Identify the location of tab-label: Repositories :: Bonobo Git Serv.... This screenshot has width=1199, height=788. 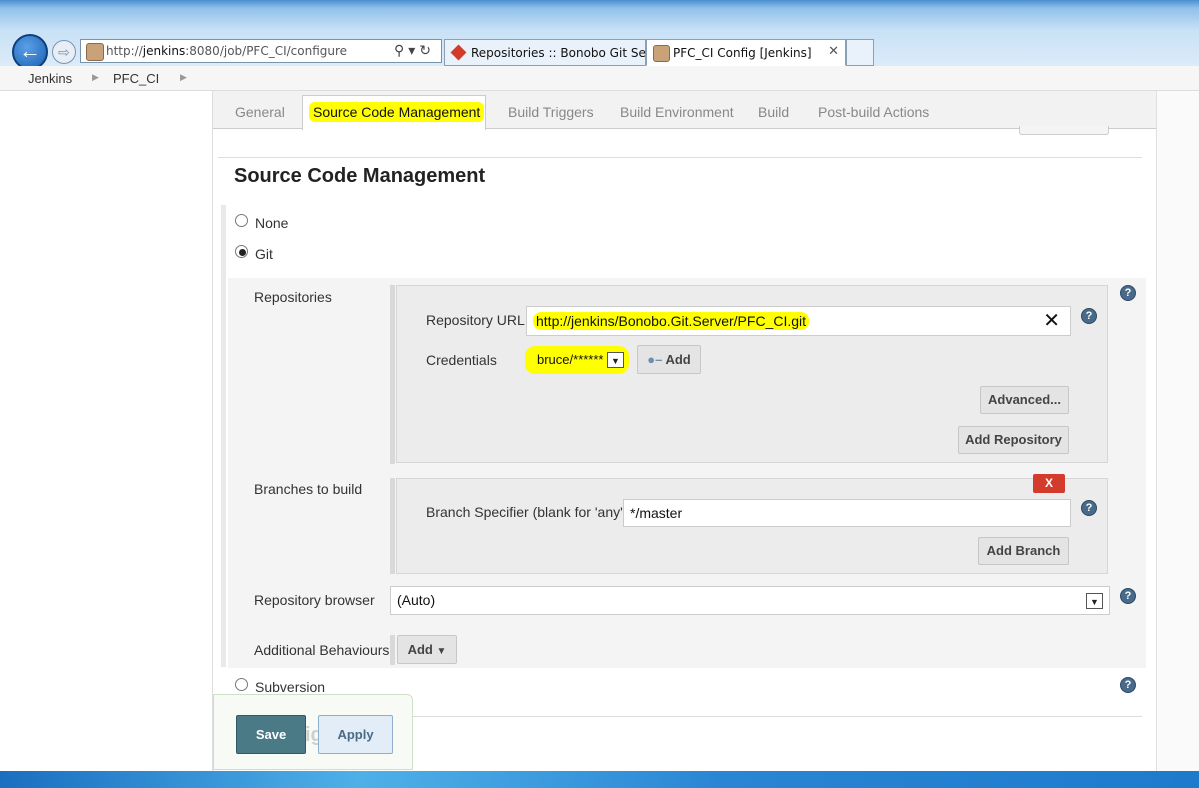
(570, 53).